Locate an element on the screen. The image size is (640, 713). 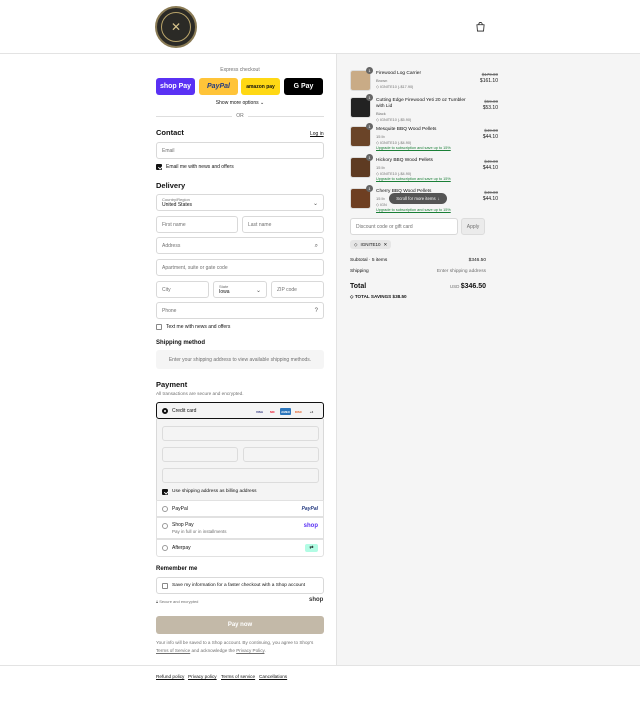
savings-label: TOTAL SAVINGS is located at coordinates (373, 296).